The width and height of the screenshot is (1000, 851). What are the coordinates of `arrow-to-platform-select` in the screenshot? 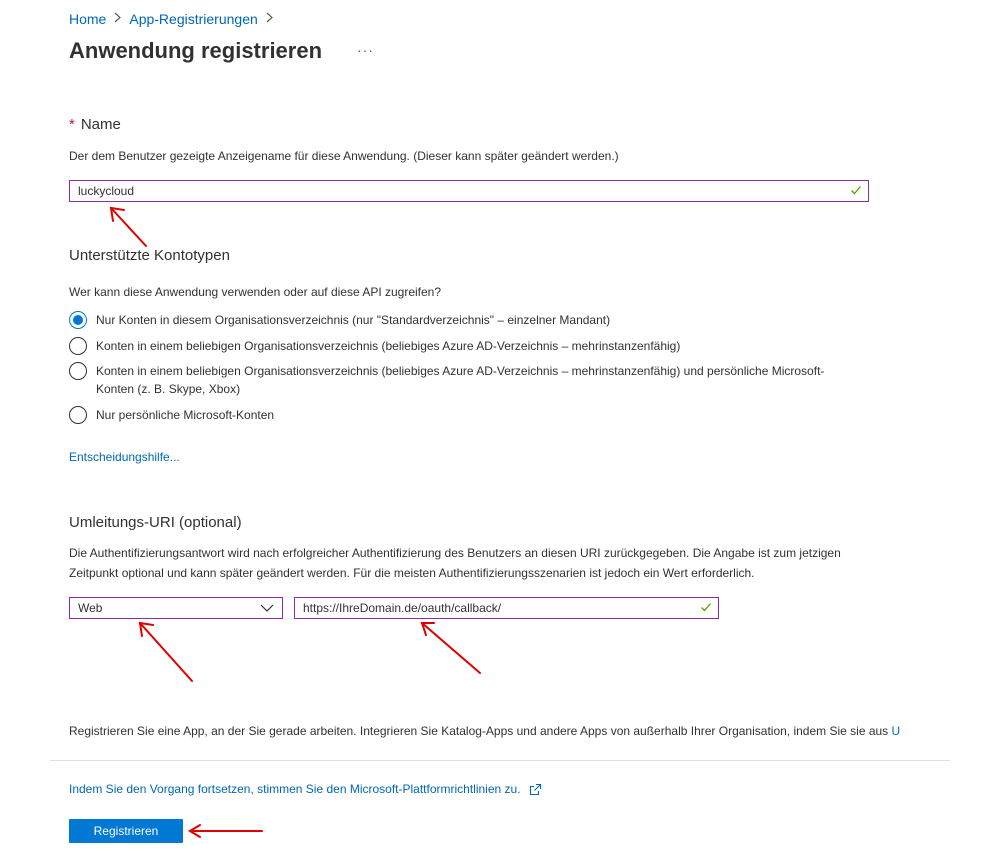 It's located at (165, 651).